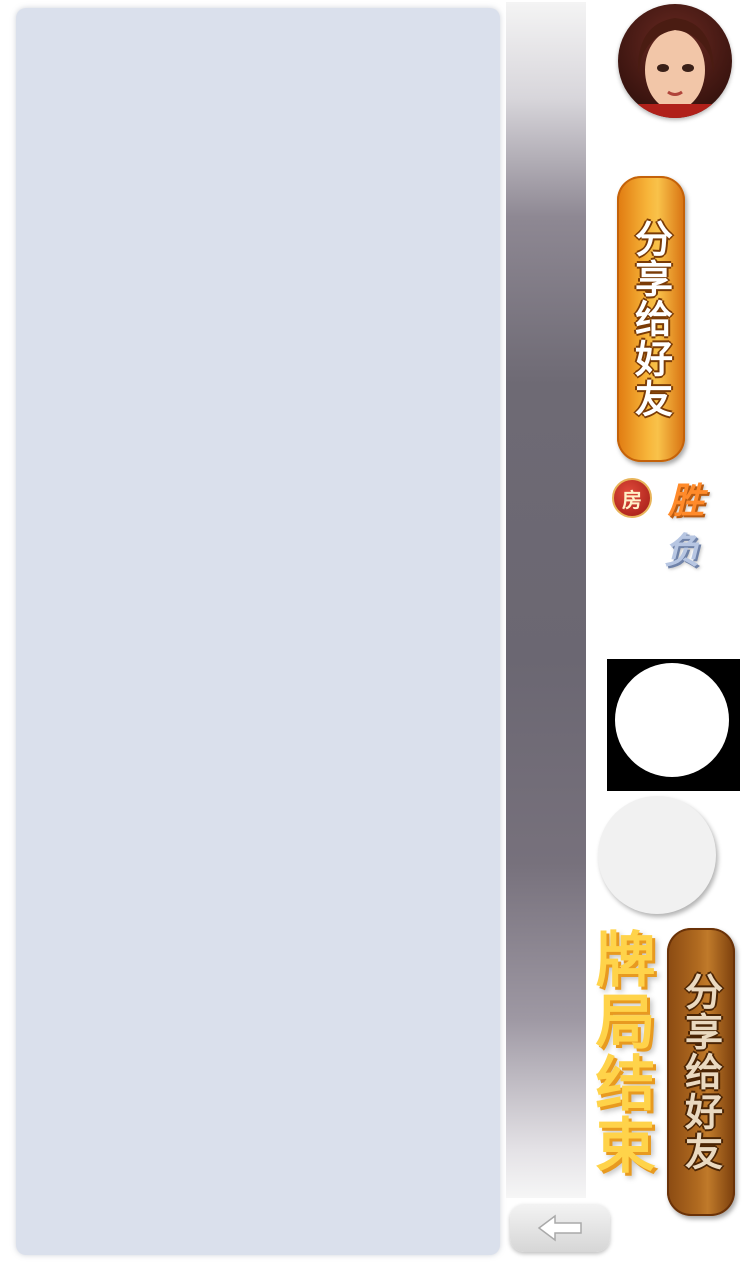  I want to click on grey-circle, so click(657, 855).